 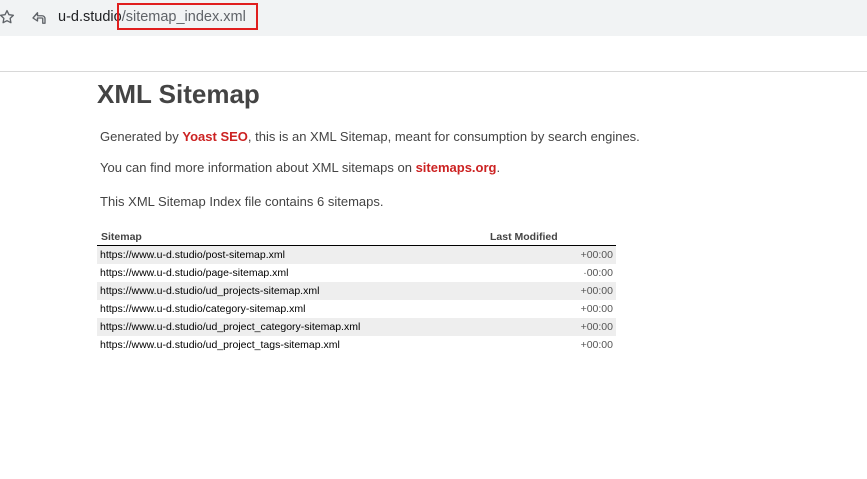 What do you see at coordinates (293, 237) in the screenshot?
I see `sitemap-column-header: Sitemap` at bounding box center [293, 237].